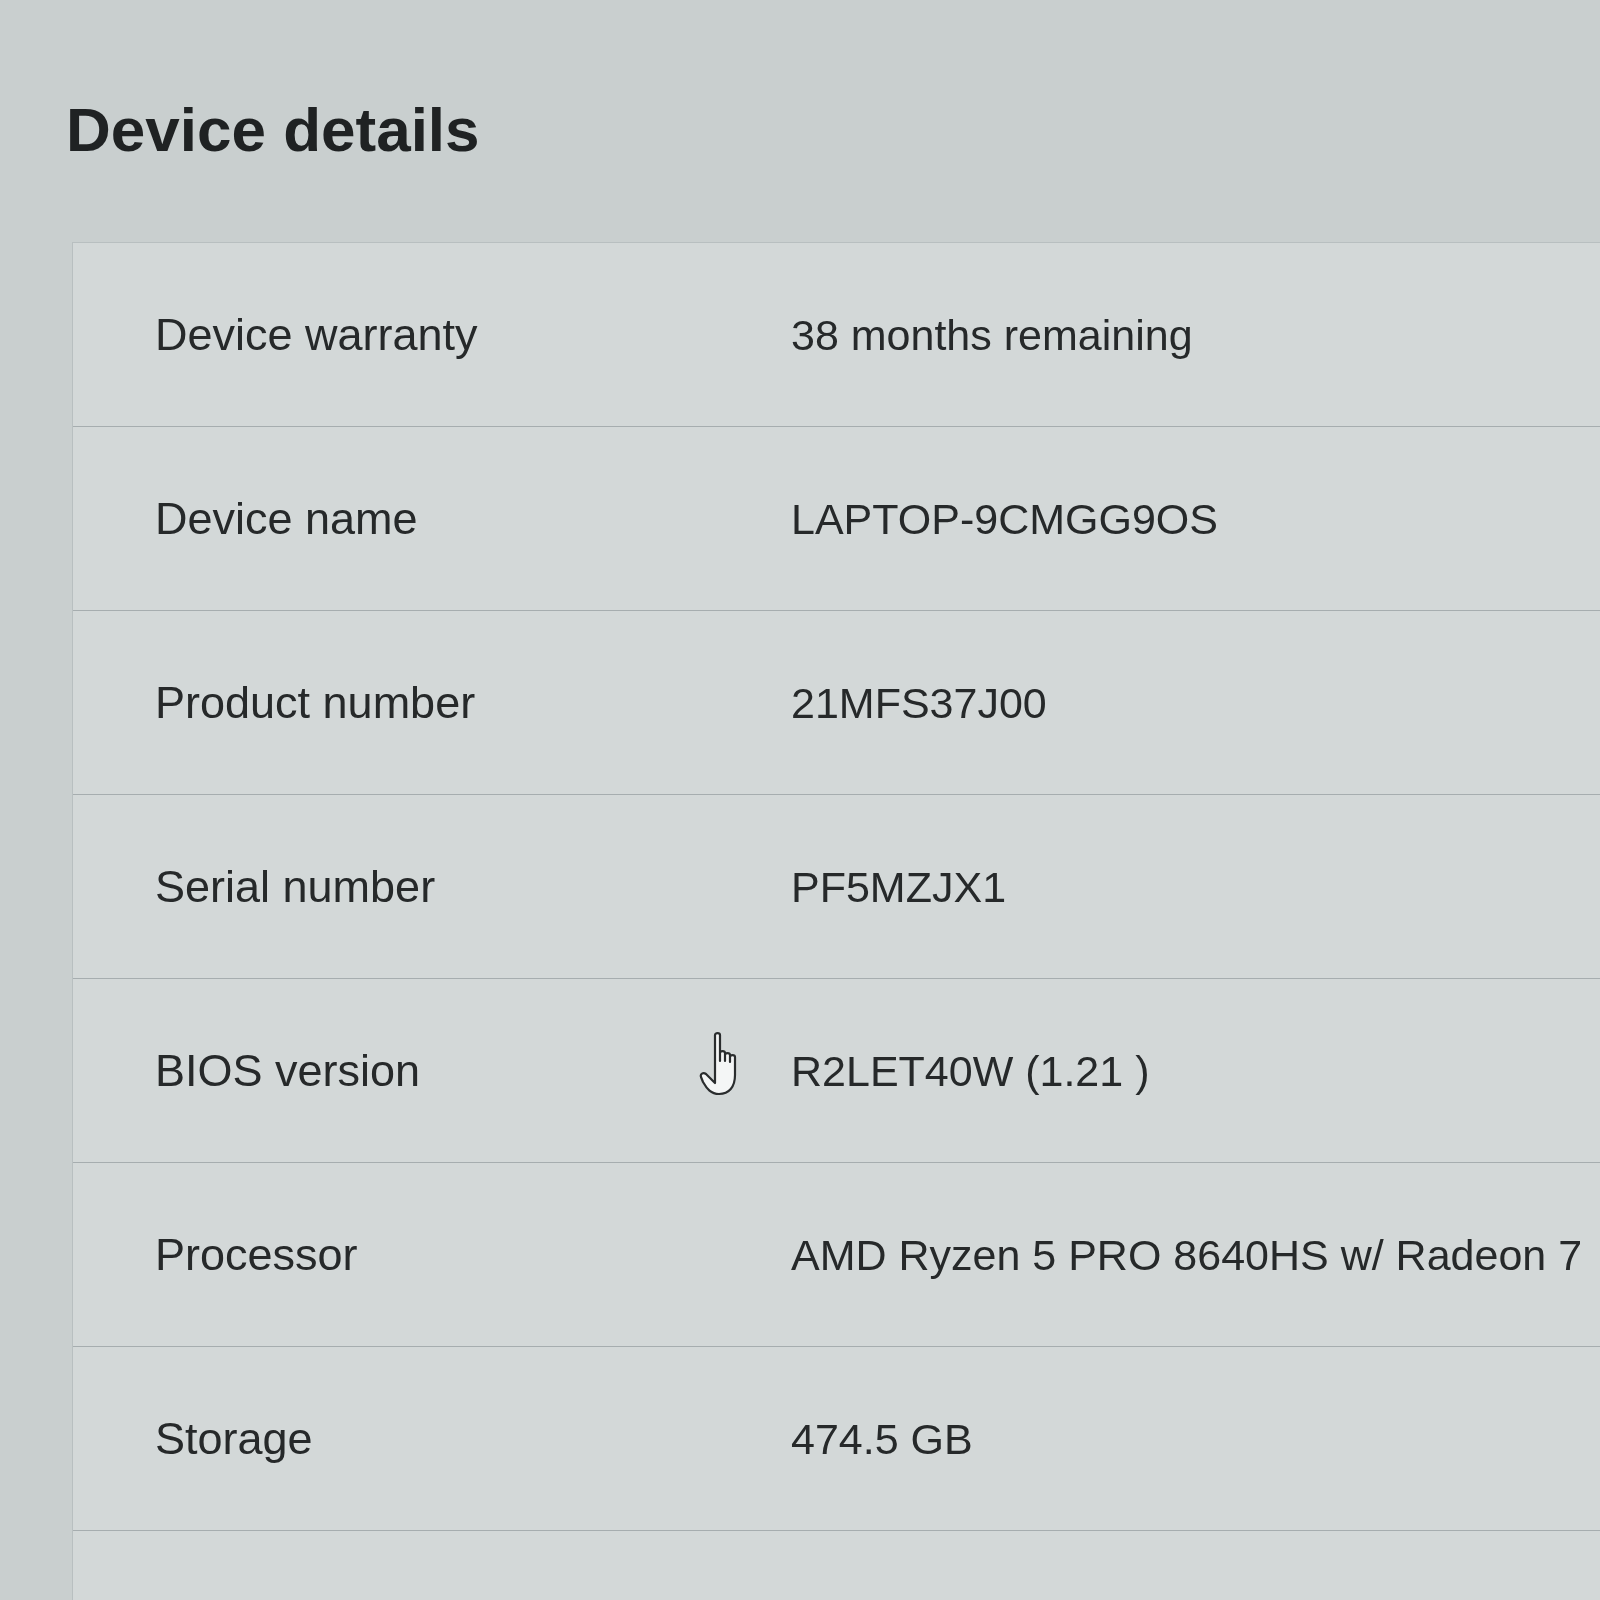 The height and width of the screenshot is (1600, 1600). Describe the element at coordinates (315, 702) in the screenshot. I see `detail-label: Product number` at that location.